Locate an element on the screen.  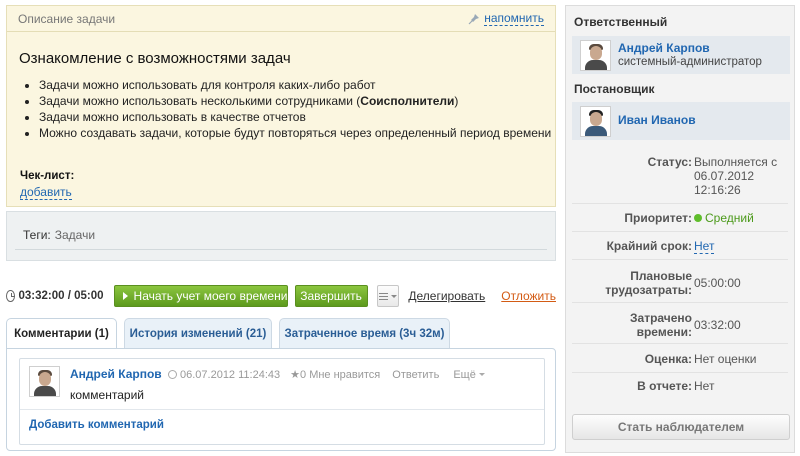
rating-value: Нет оценки is located at coordinates (725, 359).